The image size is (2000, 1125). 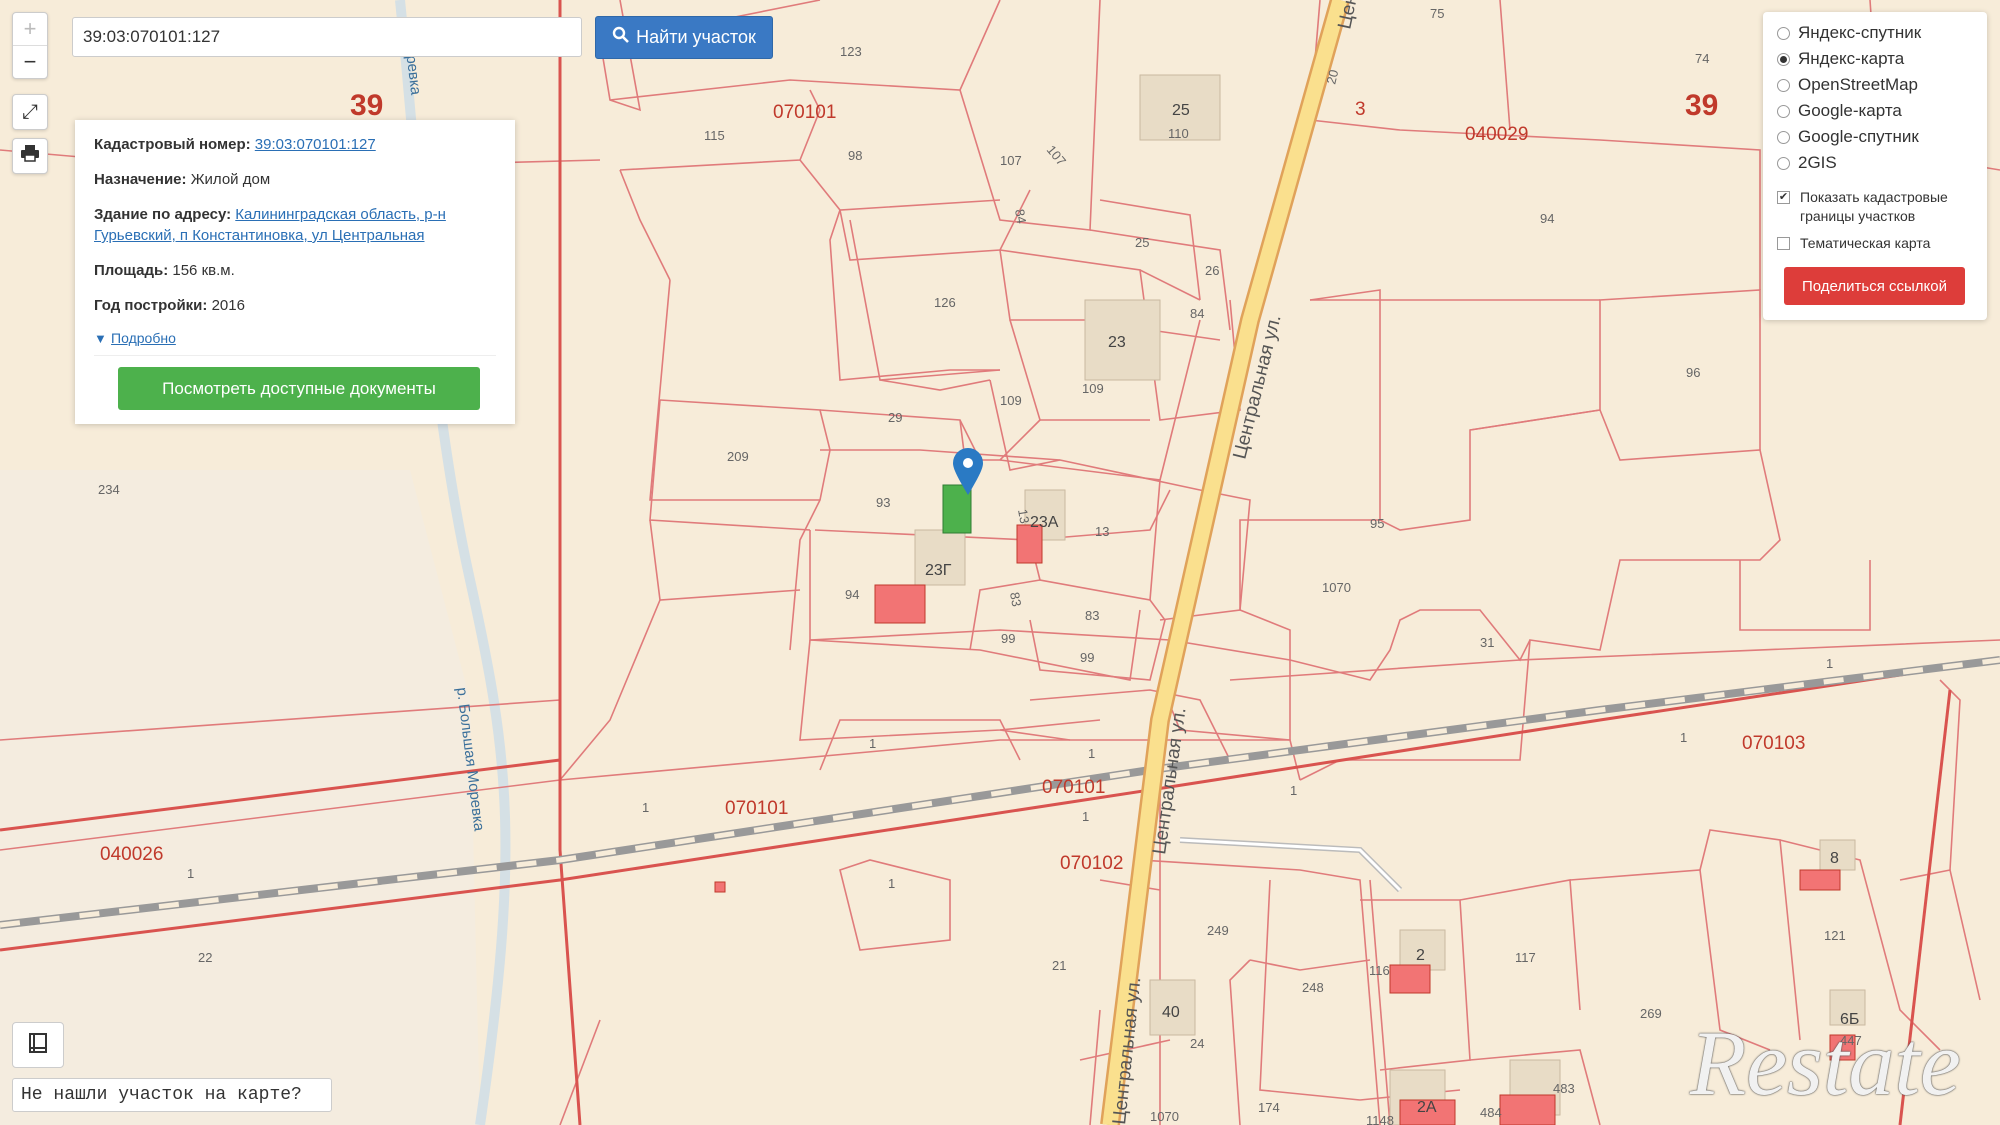 I want to click on purpose-value: Жилой дом, so click(x=230, y=179).